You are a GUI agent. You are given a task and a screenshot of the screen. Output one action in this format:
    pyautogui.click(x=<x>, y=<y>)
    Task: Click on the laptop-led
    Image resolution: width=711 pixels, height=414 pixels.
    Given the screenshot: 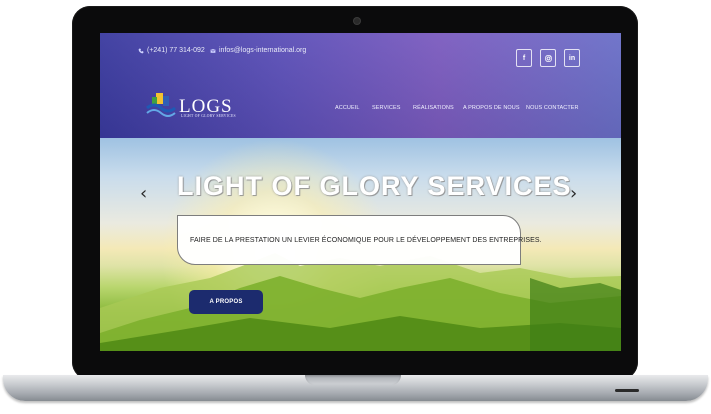 What is the action you would take?
    pyautogui.click(x=627, y=390)
    